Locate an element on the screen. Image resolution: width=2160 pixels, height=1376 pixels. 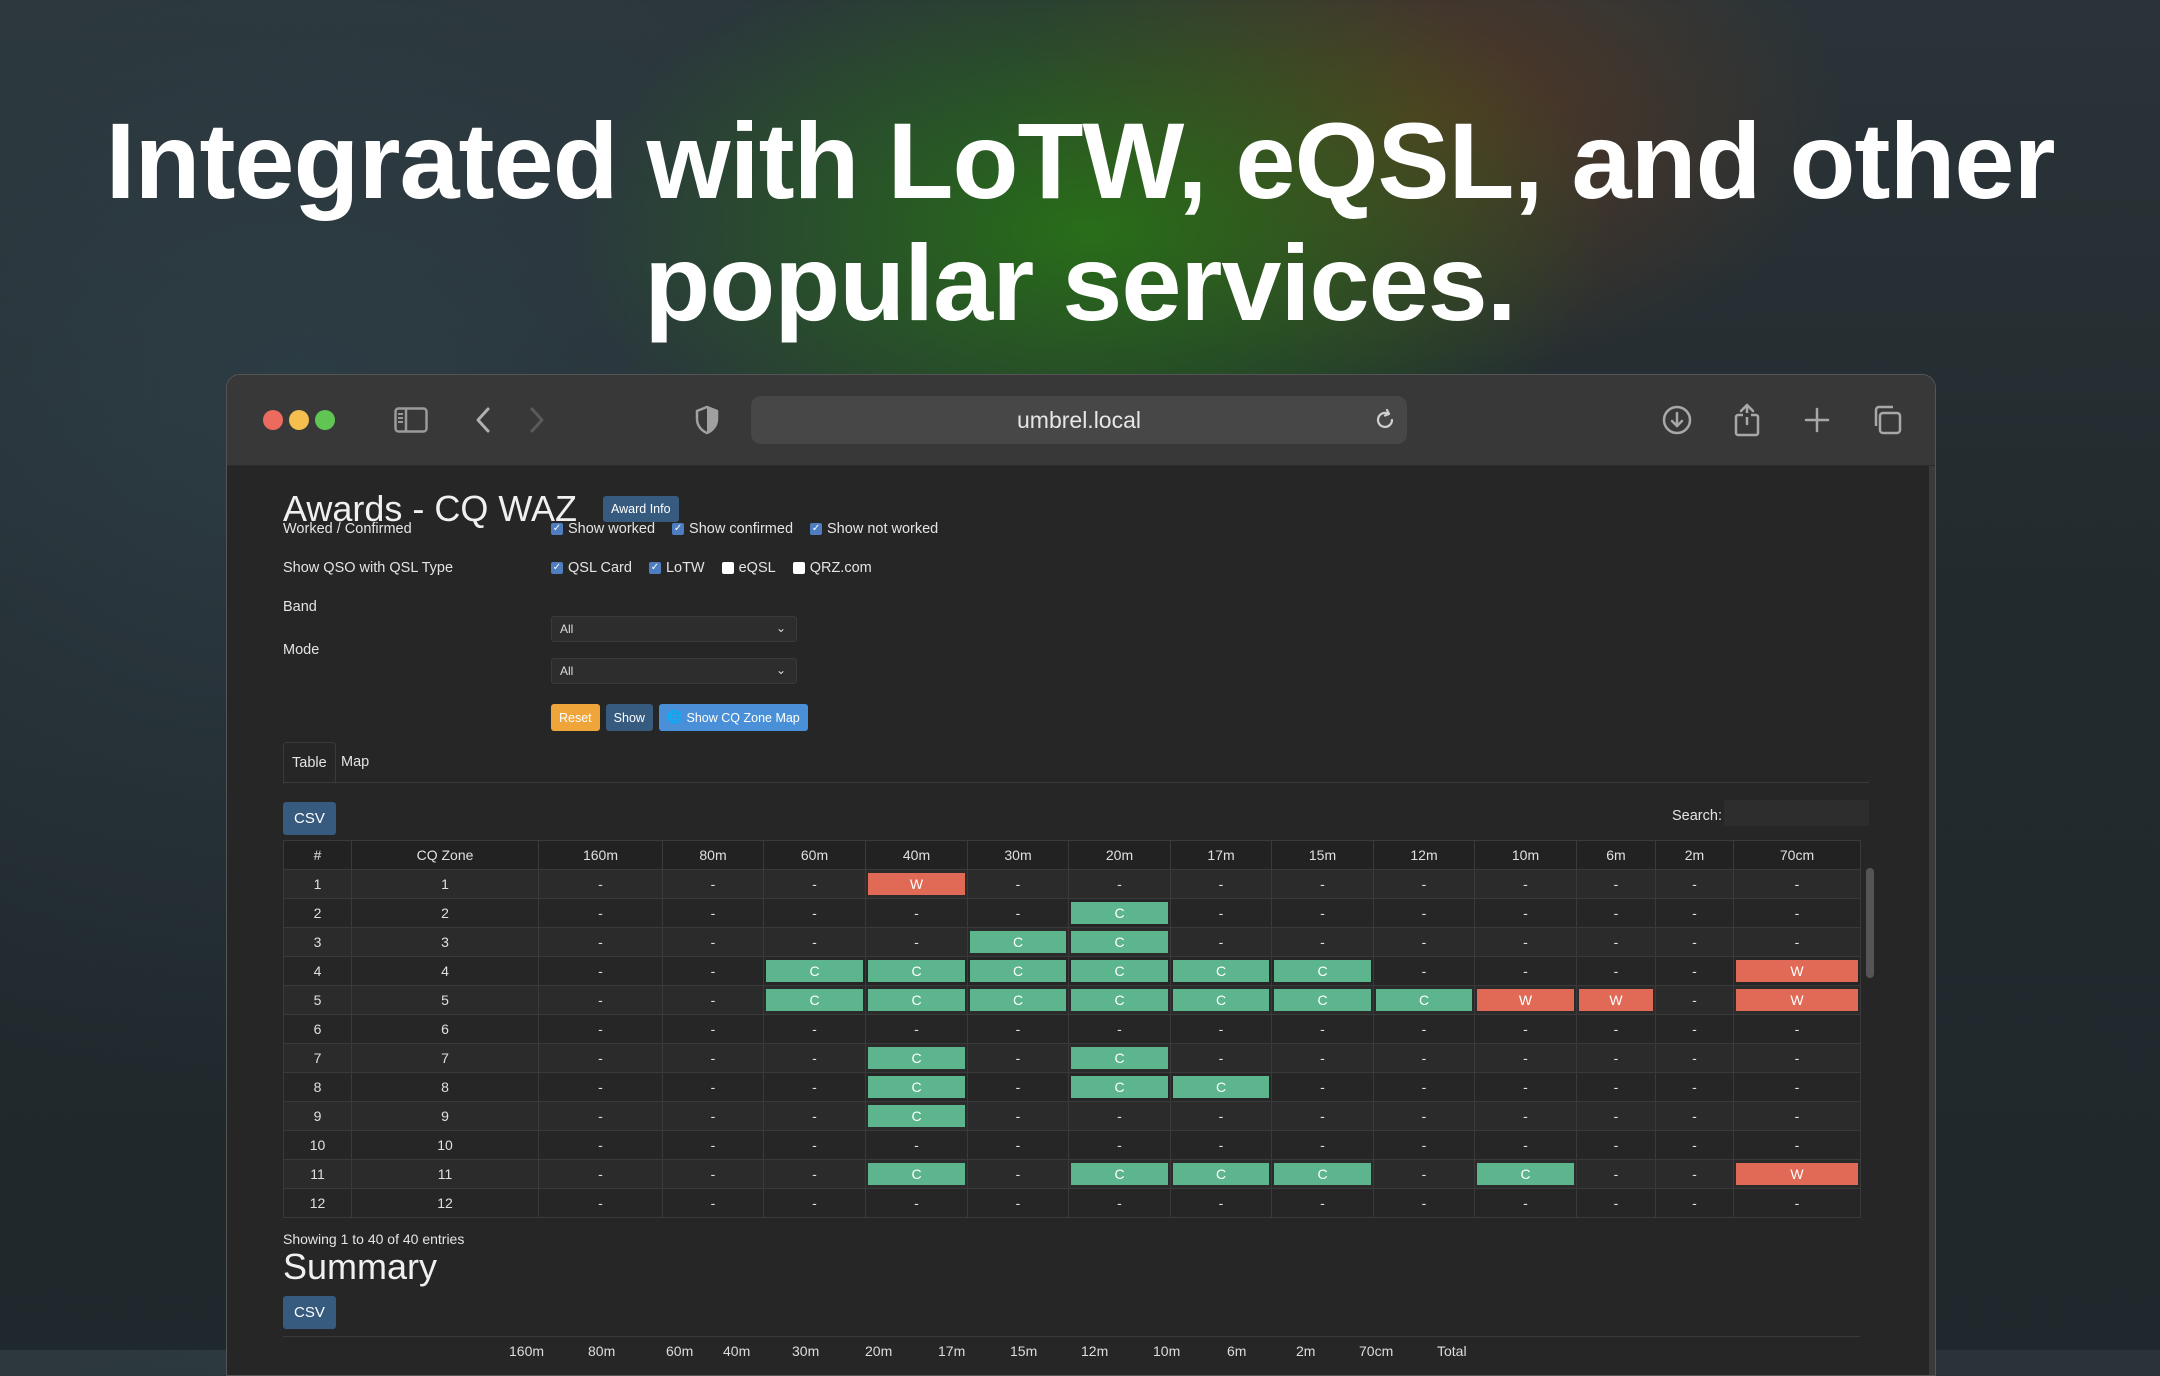
qrz-checkbox: QRZ.com is located at coordinates (832, 568).